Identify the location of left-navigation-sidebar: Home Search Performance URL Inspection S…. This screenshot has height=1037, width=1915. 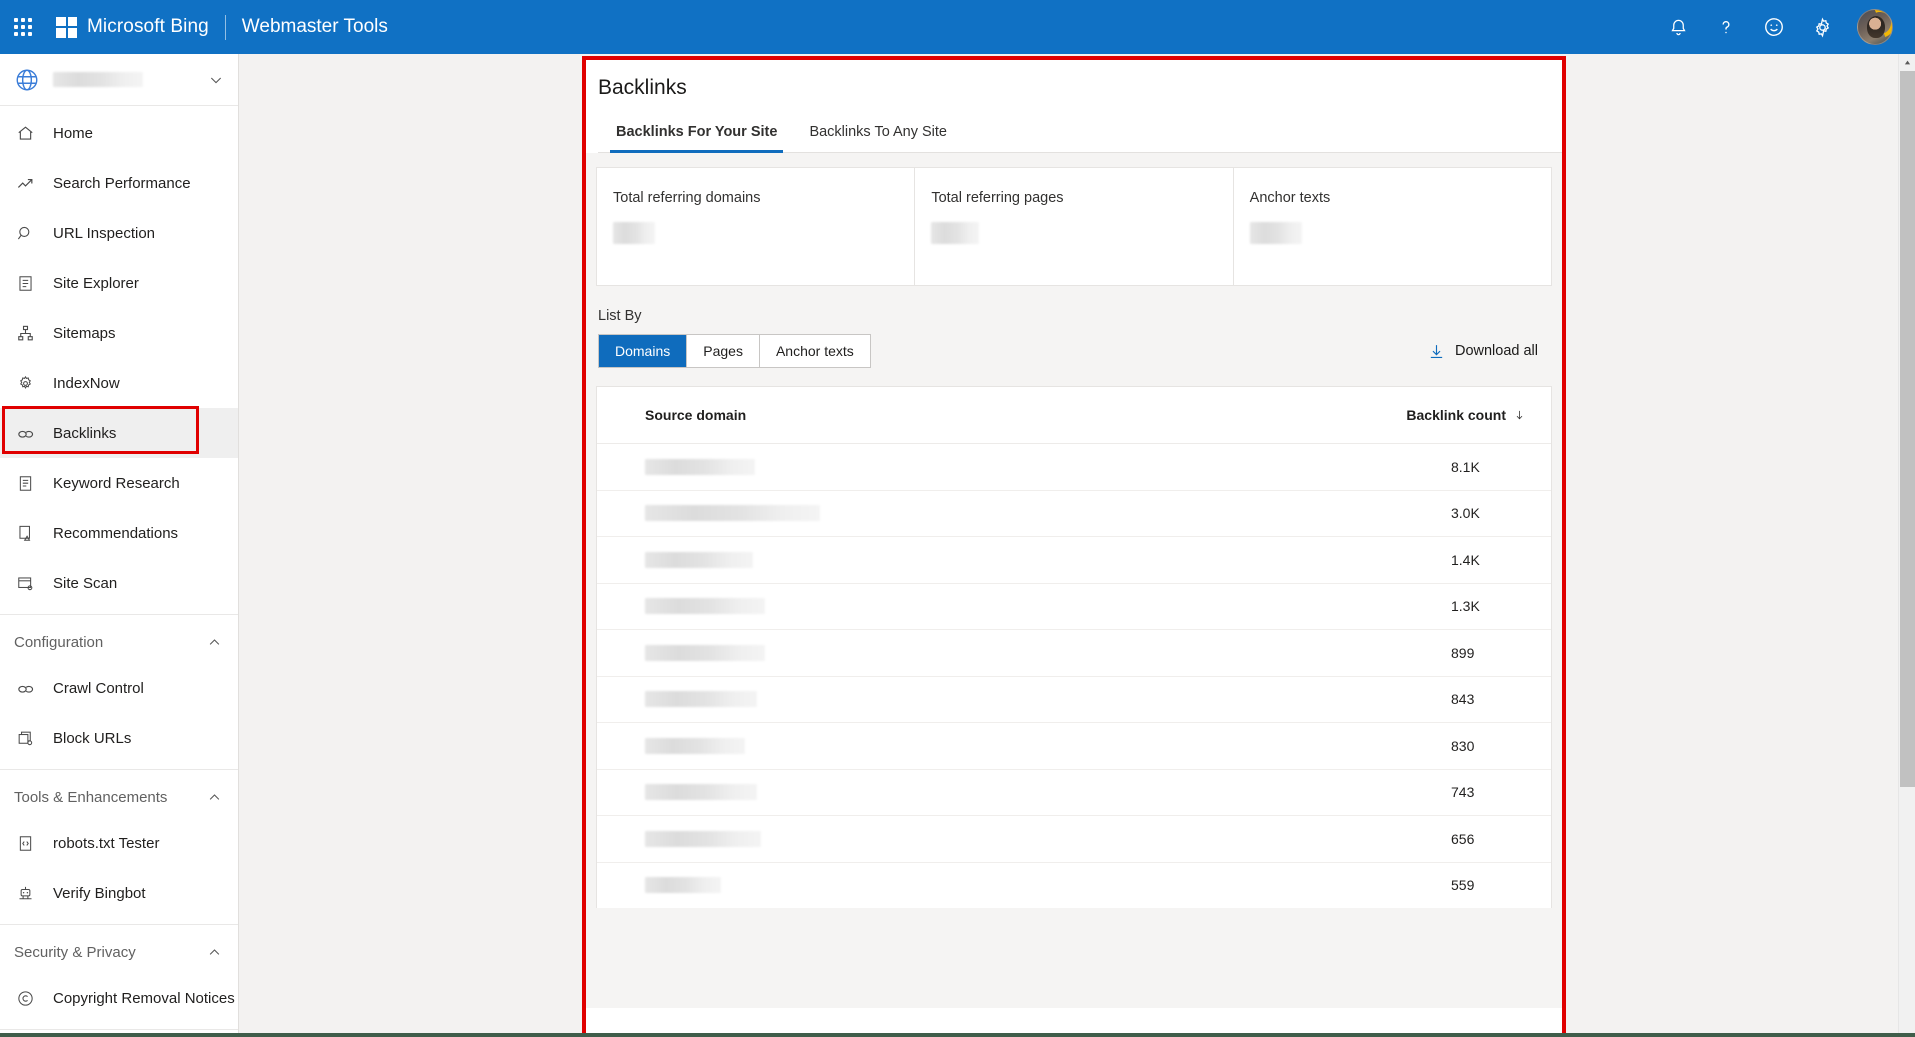
(119, 545).